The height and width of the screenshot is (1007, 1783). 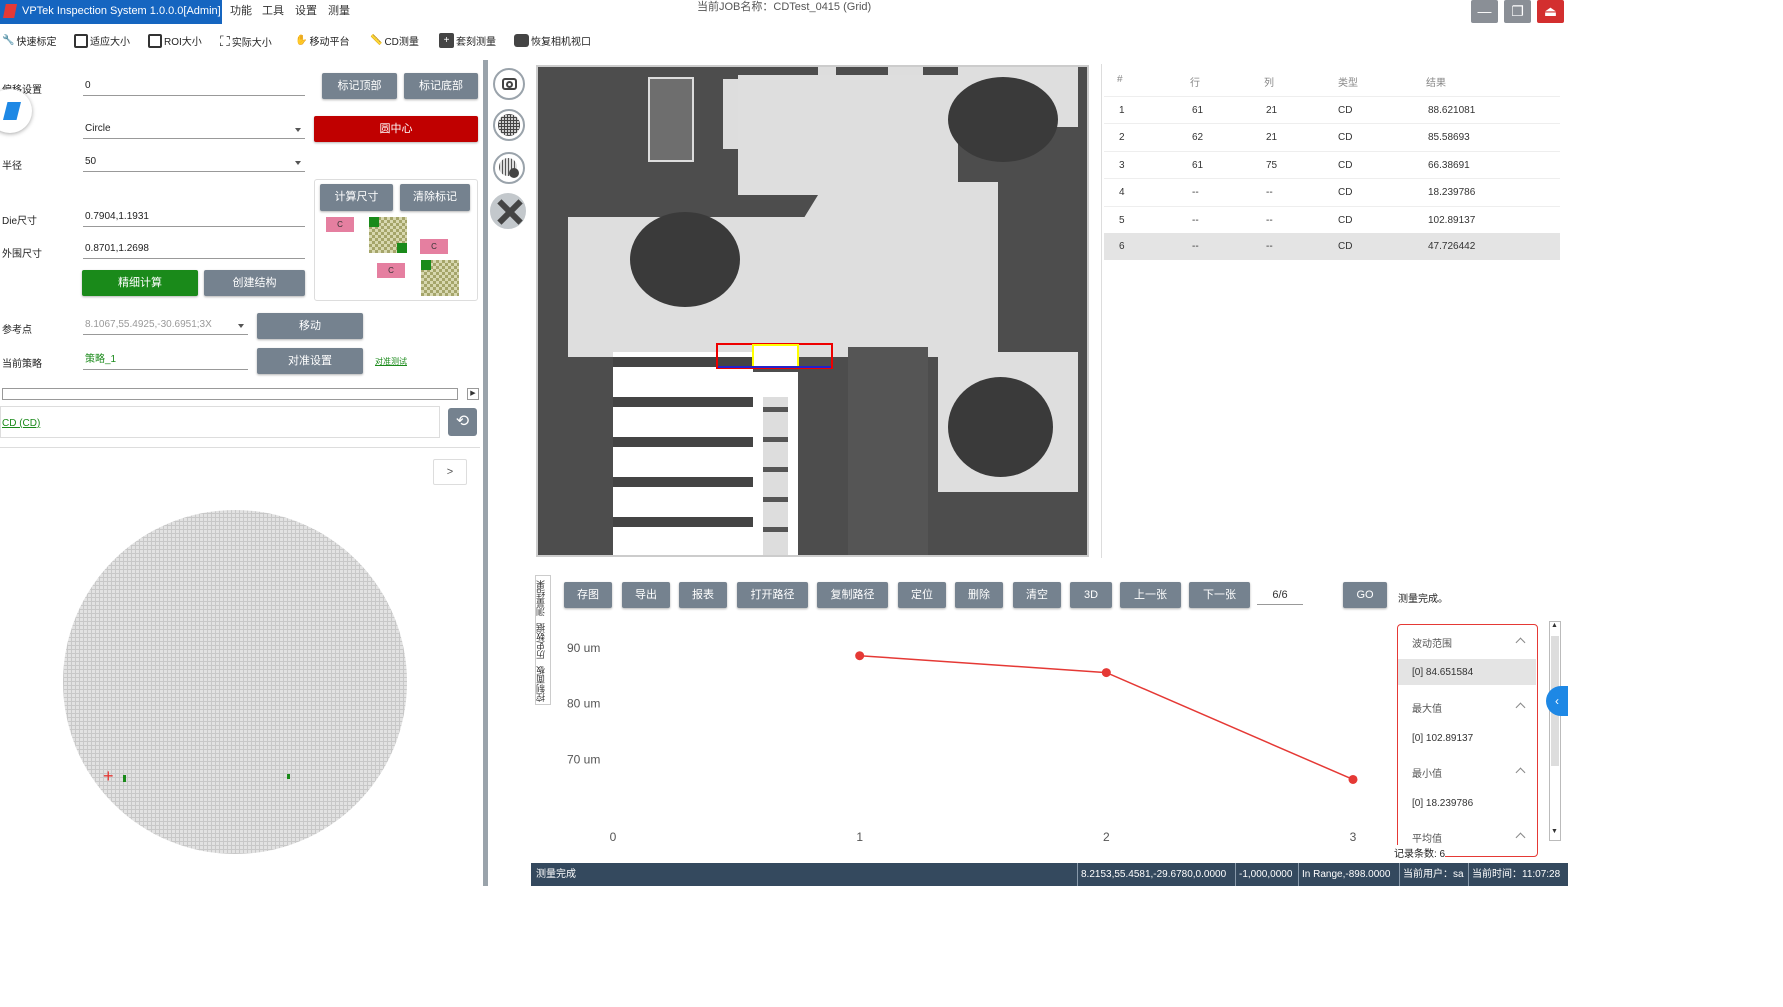 I want to click on min-header: 最小值, so click(x=1467, y=771).